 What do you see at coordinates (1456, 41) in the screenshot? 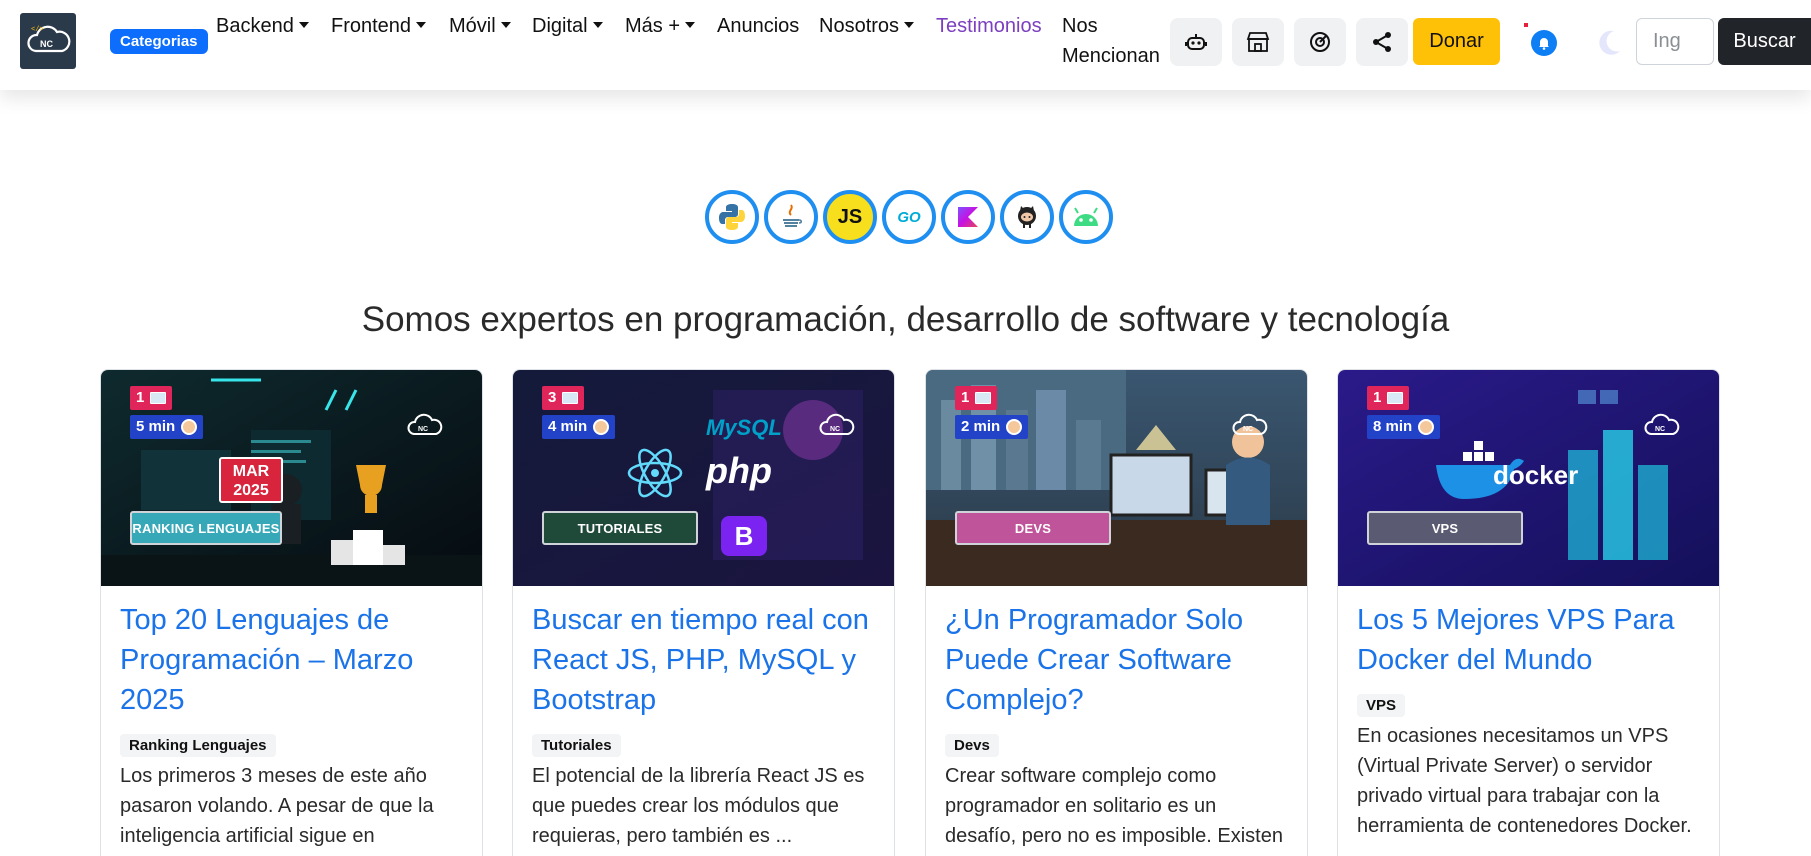
I see `donar-button: Donar` at bounding box center [1456, 41].